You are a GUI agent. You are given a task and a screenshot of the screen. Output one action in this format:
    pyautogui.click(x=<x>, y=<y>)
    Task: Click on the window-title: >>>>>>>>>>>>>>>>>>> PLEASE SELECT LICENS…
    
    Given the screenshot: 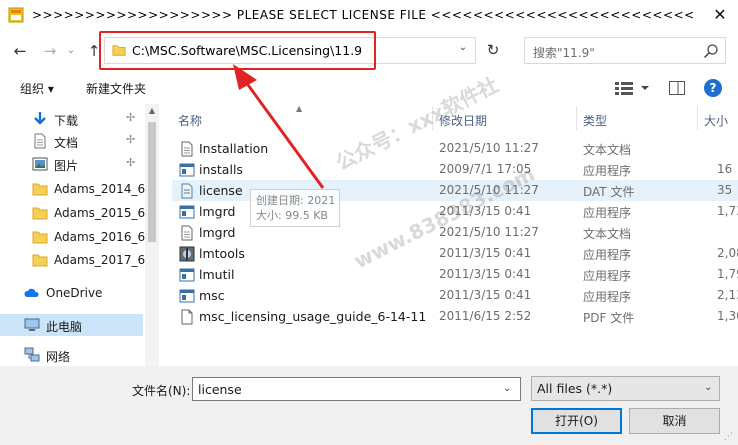 What is the action you would take?
    pyautogui.click(x=363, y=15)
    